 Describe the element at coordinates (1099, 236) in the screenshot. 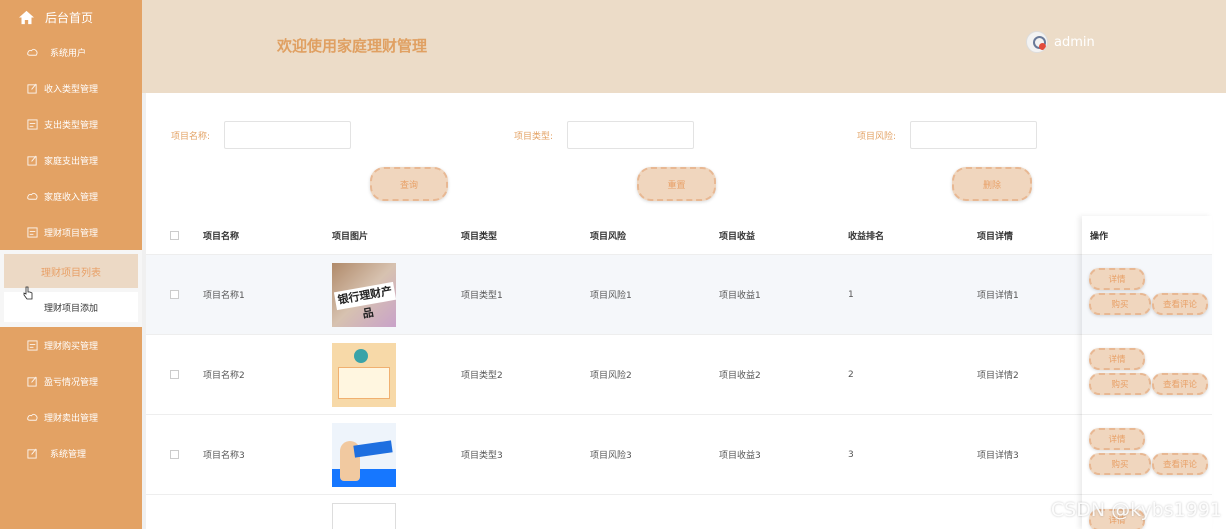

I see `column-header: 操作` at that location.